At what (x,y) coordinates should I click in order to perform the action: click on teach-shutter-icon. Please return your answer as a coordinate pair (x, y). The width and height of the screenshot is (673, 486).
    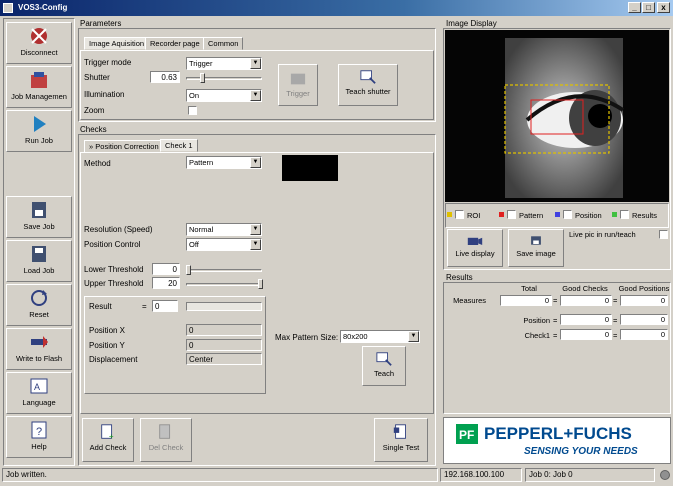
    Looking at the image, I should click on (368, 77).